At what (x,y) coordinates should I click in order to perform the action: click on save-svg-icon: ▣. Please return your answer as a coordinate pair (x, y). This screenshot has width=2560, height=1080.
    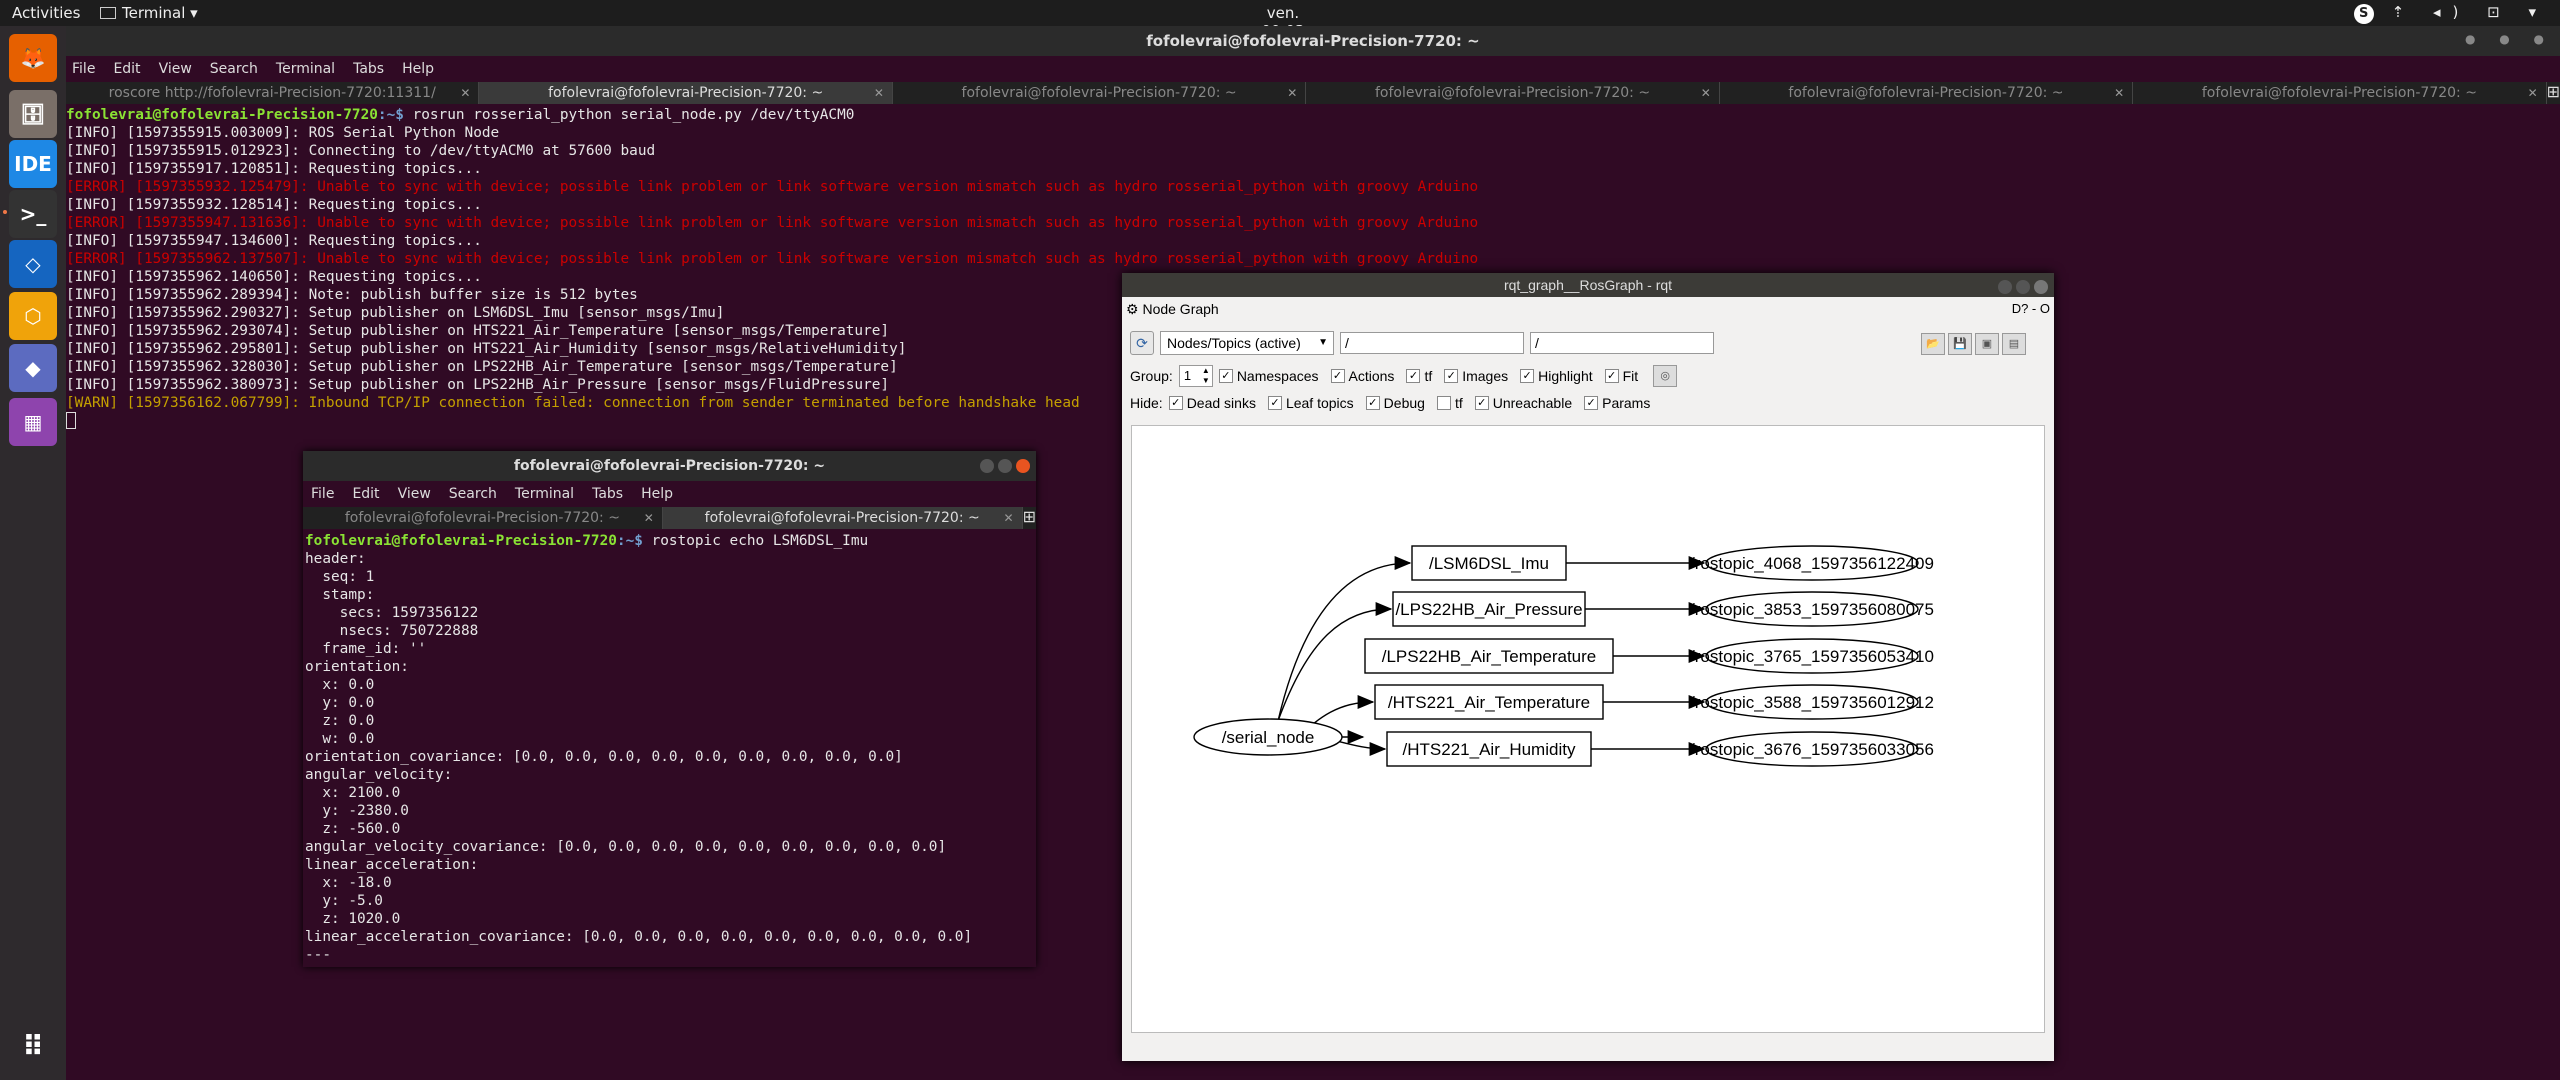
    Looking at the image, I should click on (1987, 344).